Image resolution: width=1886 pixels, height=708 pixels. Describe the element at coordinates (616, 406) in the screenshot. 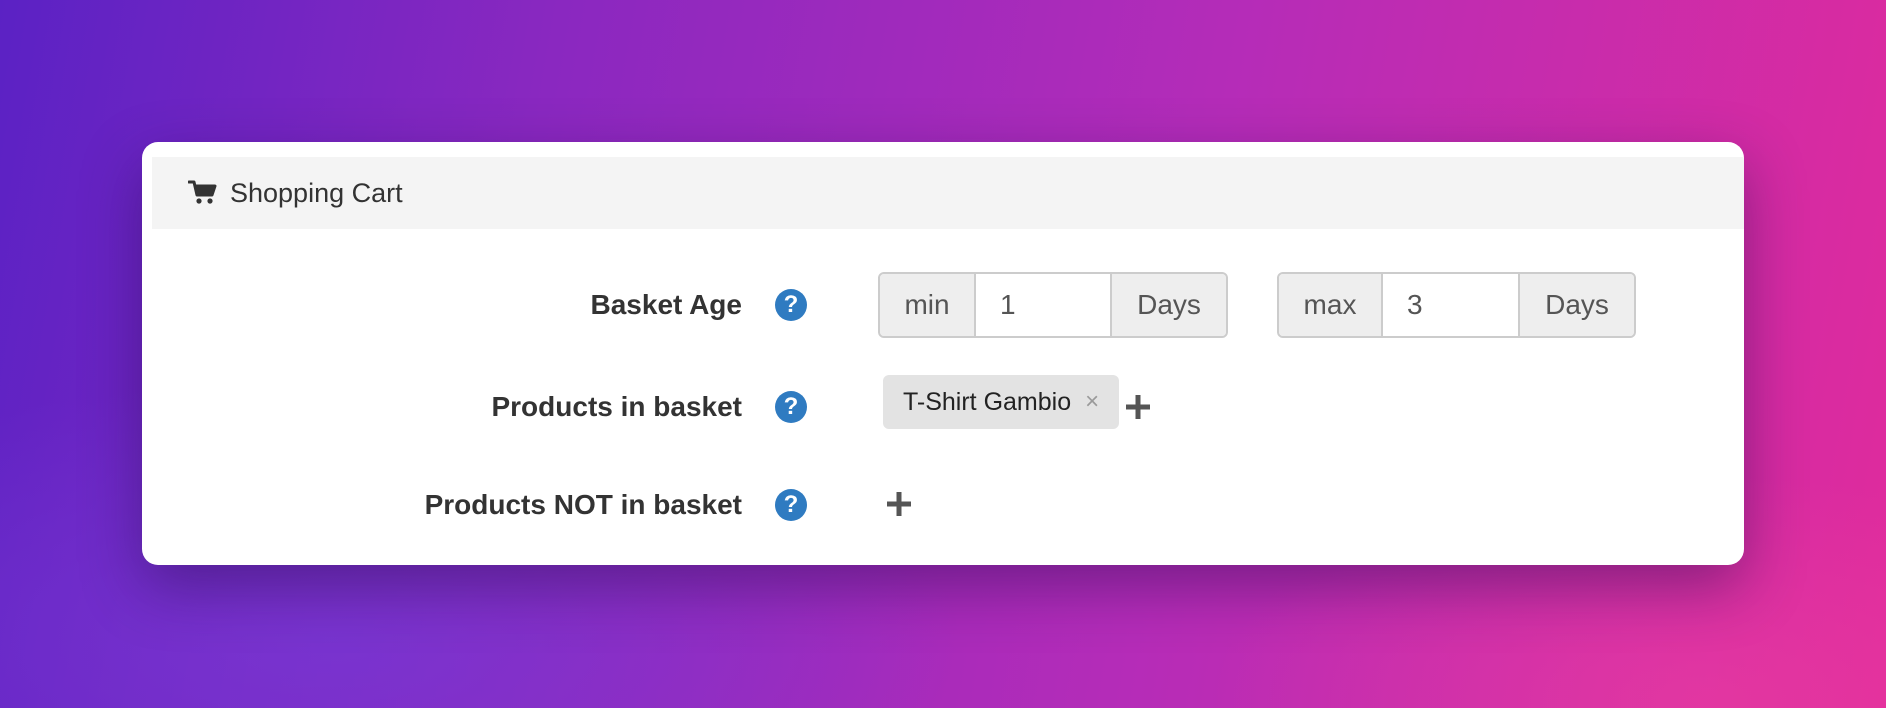

I see `products-in-basket-label: Products in basket` at that location.